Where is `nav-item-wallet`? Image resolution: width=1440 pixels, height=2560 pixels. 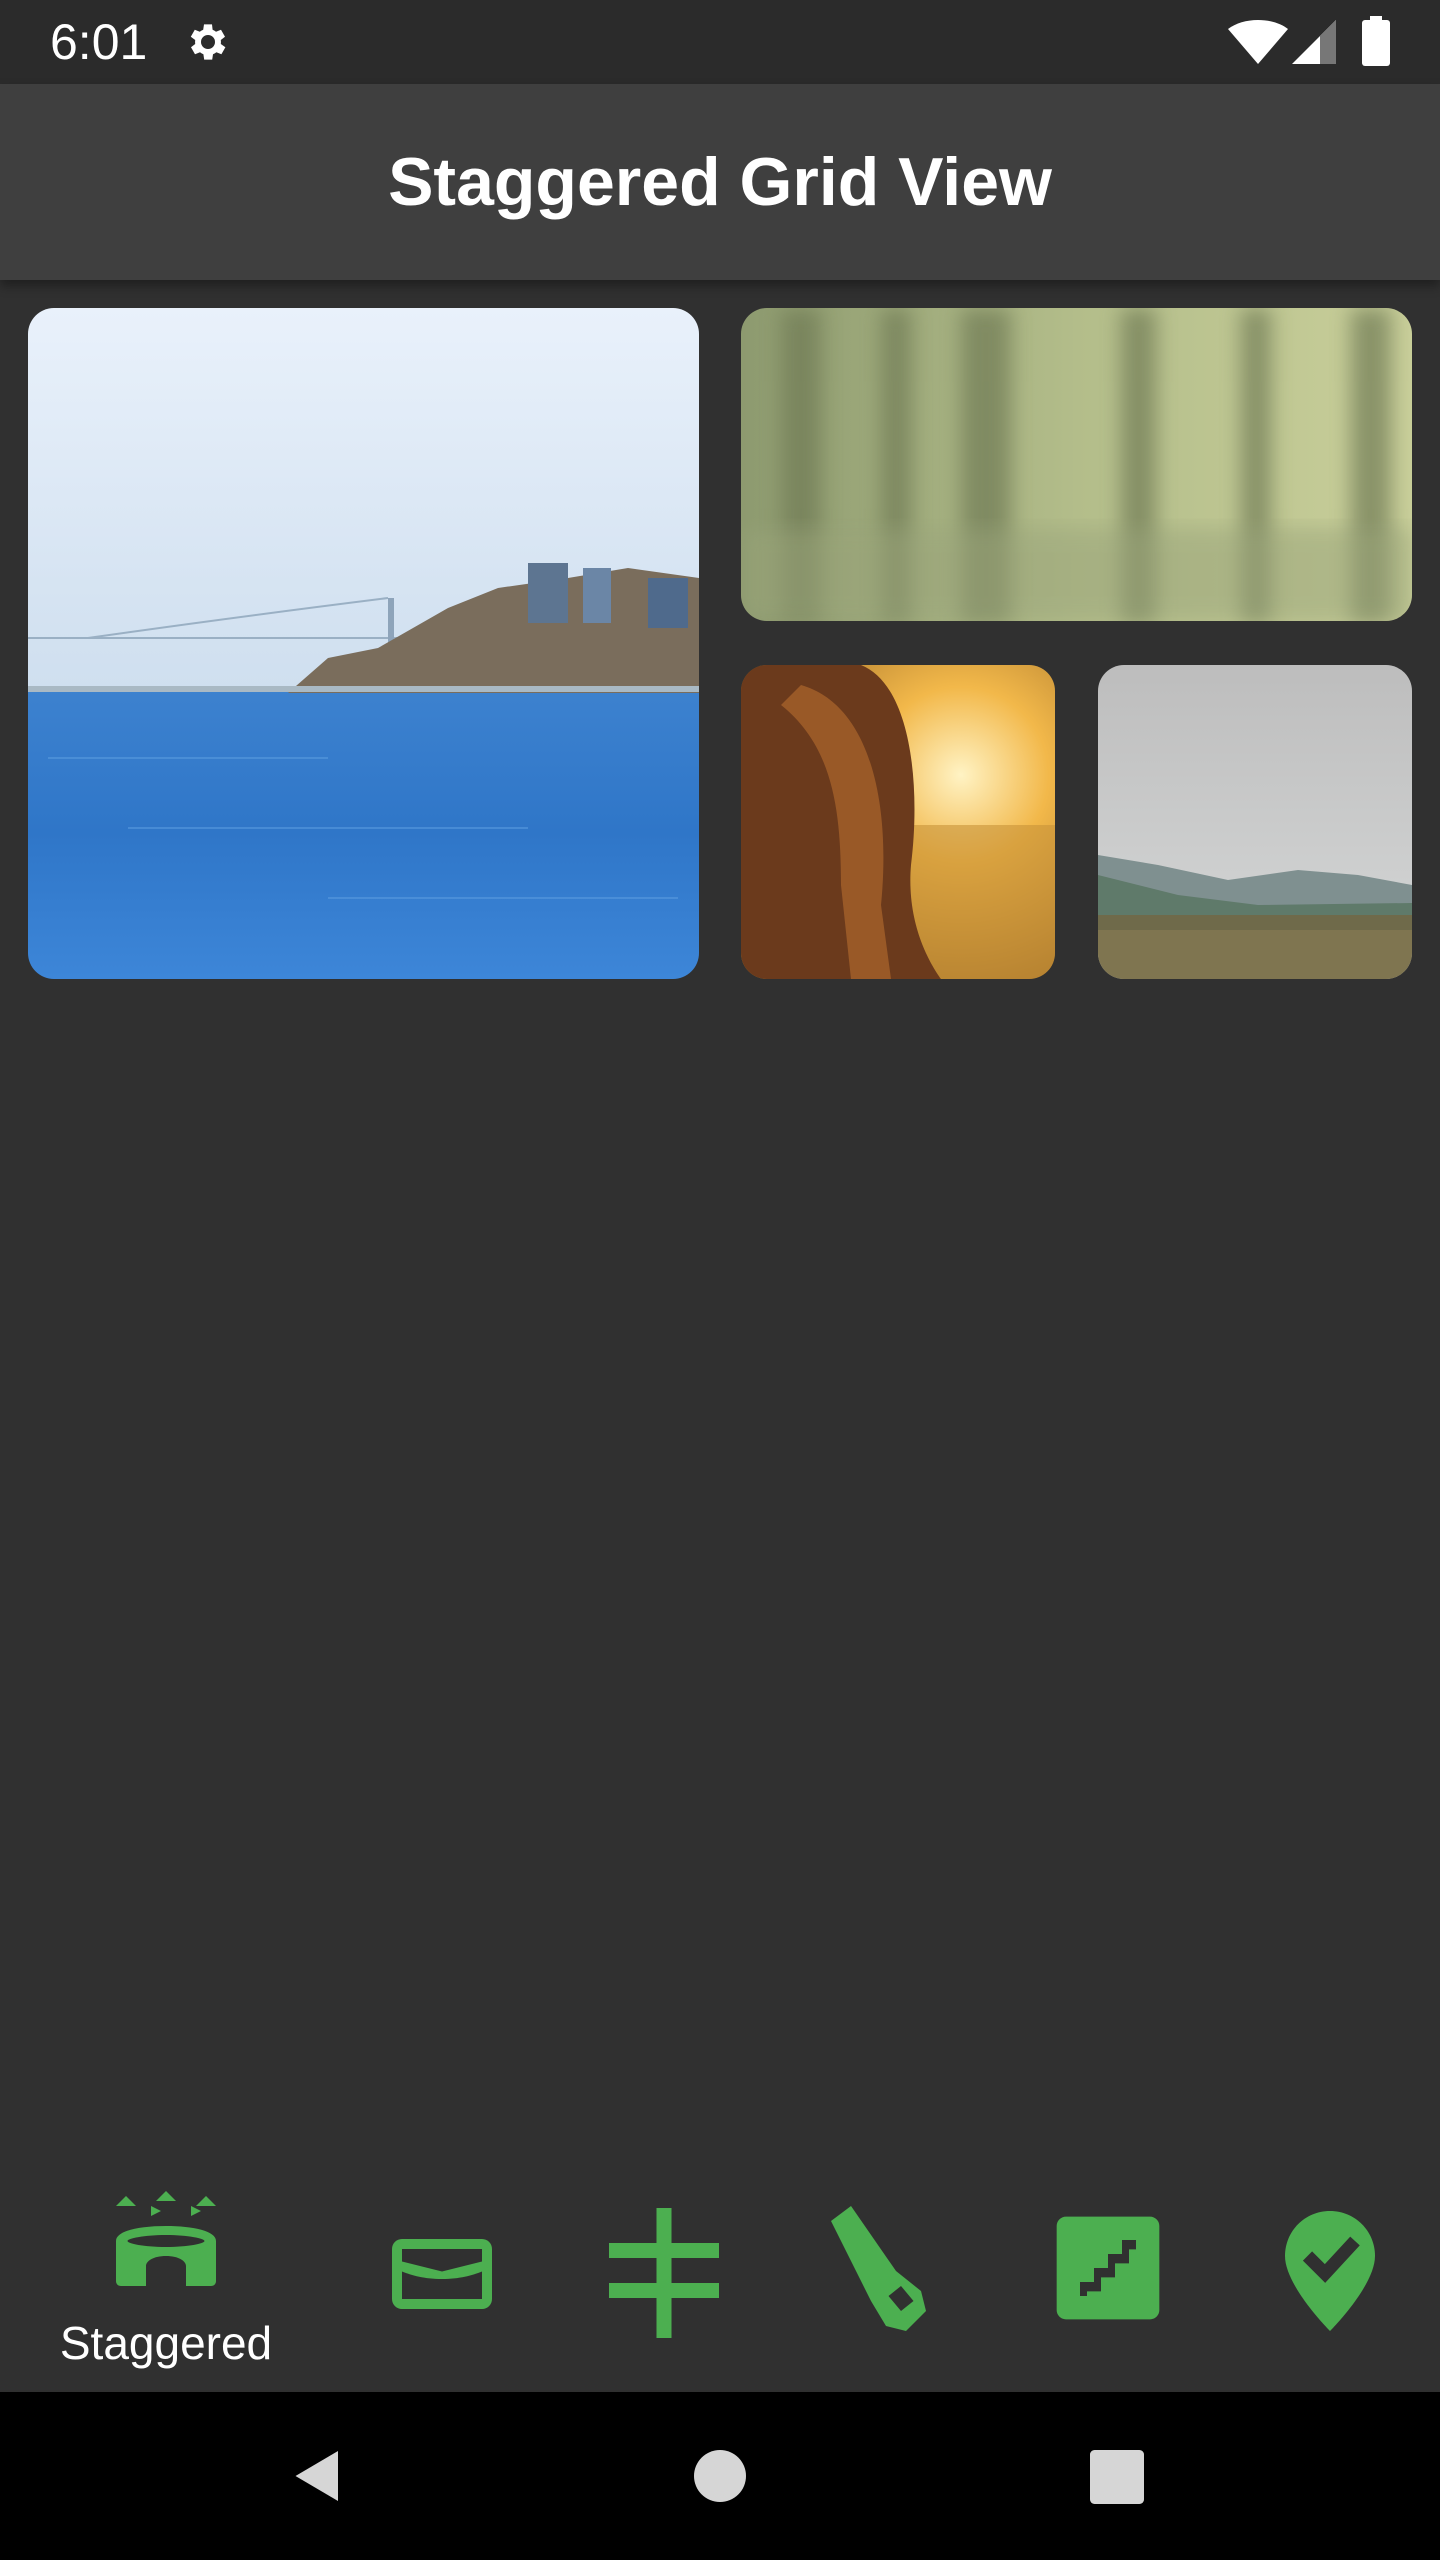 nav-item-wallet is located at coordinates (442, 2281).